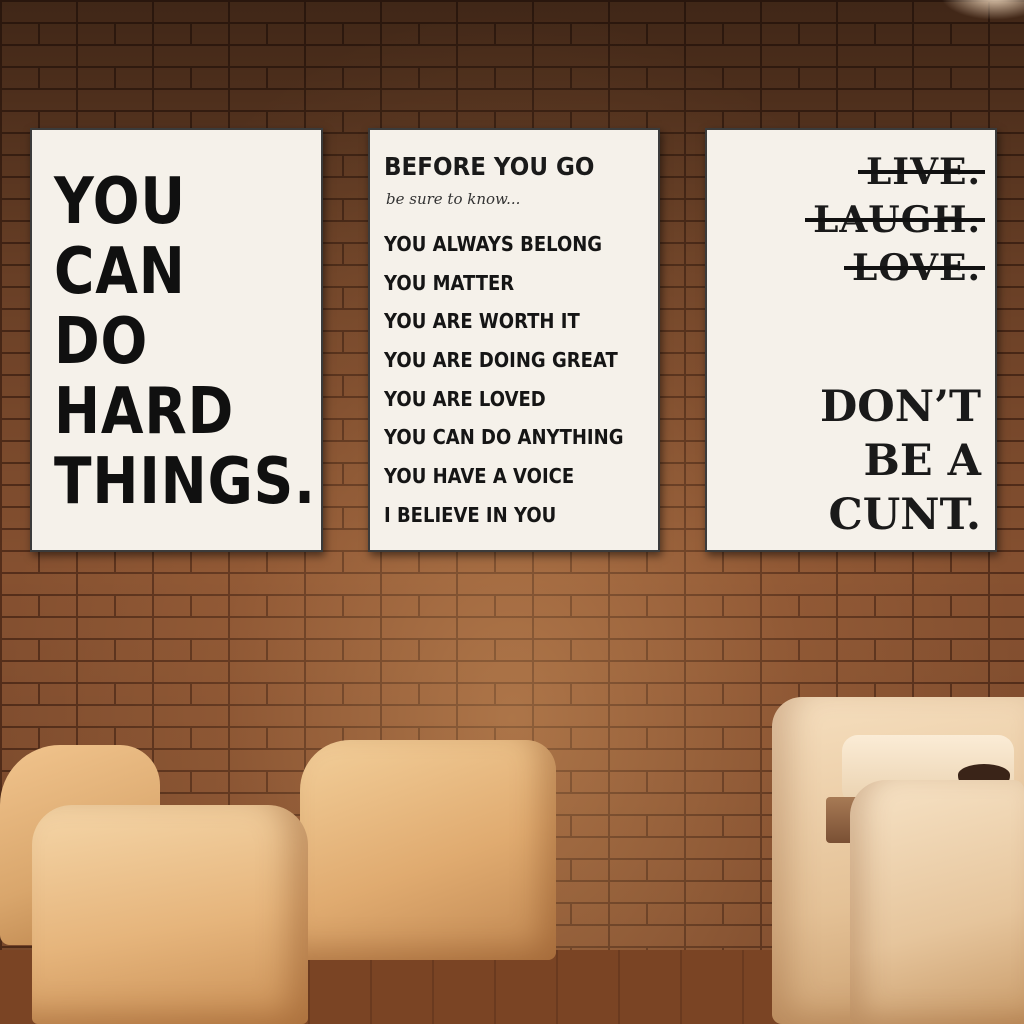 The image size is (1024, 1024). I want to click on poster-1-line: DO, so click(101, 342).